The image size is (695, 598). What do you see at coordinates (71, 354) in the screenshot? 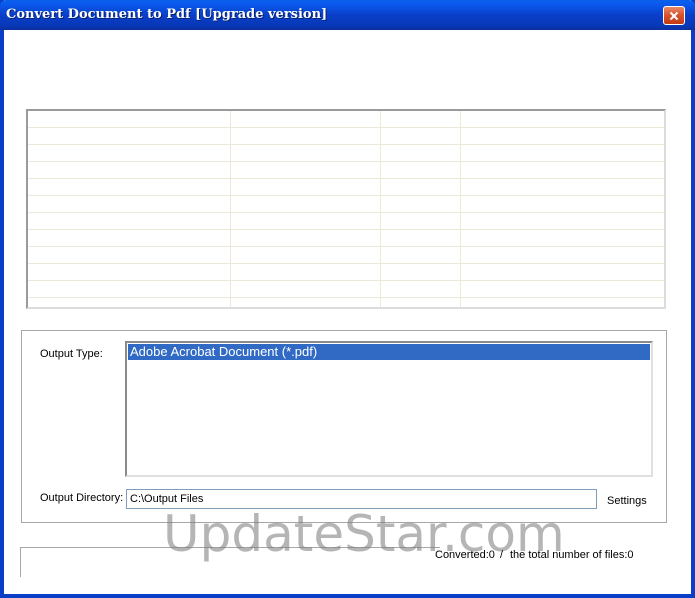
I see `output-type-label: Output Type:` at bounding box center [71, 354].